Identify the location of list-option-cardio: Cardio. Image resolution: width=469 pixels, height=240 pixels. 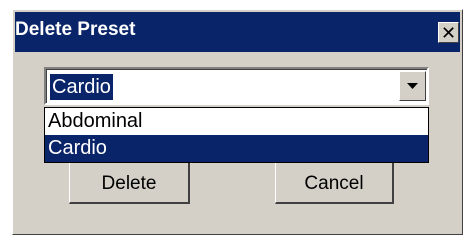
(236, 148).